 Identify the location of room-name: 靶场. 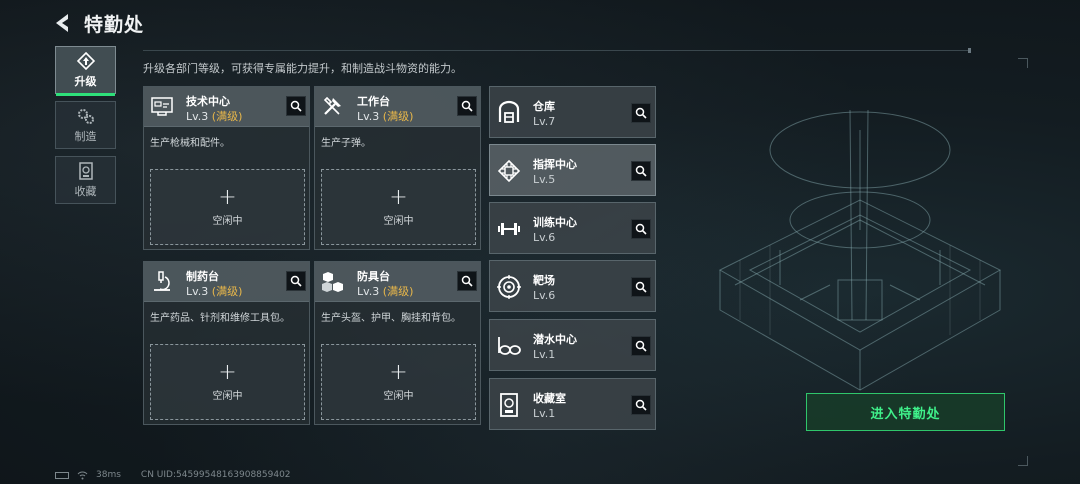
(544, 280).